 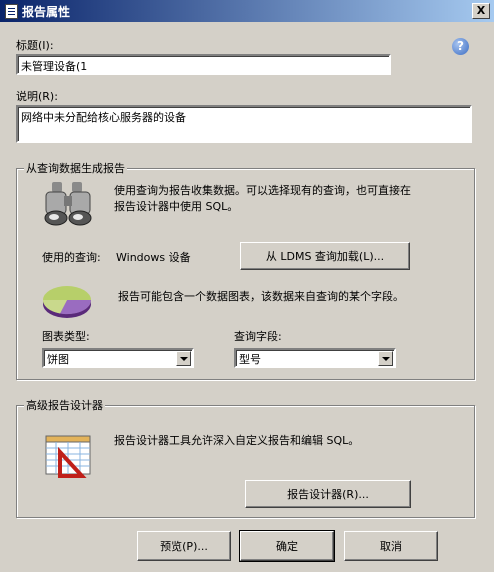 What do you see at coordinates (75, 168) in the screenshot?
I see `query-group-legend: 从查询数据生成报告` at bounding box center [75, 168].